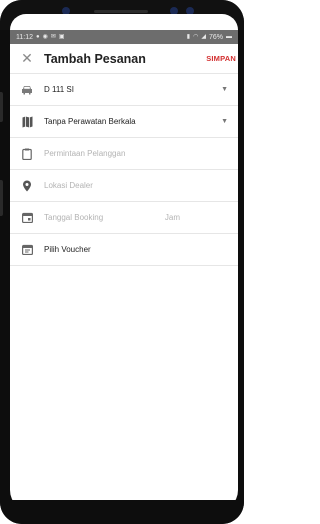 The image size is (320, 524). Describe the element at coordinates (124, 90) in the screenshot. I see `vehicle-select: D 111 SI ▼` at that location.